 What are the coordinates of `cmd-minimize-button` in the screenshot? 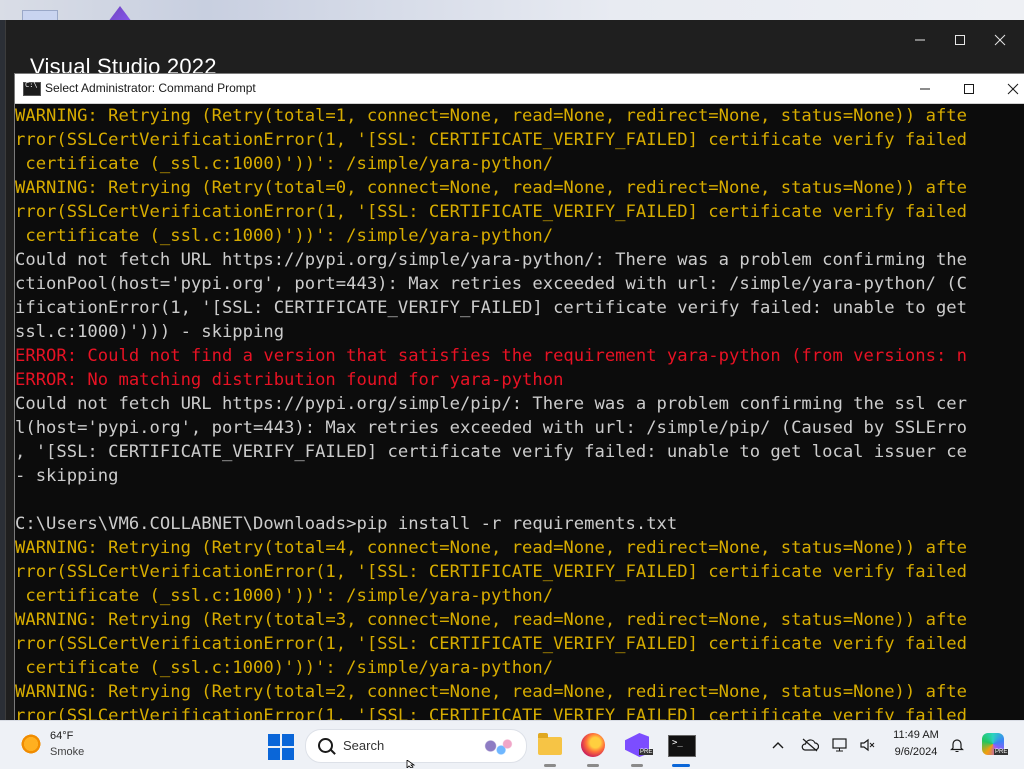 It's located at (925, 88).